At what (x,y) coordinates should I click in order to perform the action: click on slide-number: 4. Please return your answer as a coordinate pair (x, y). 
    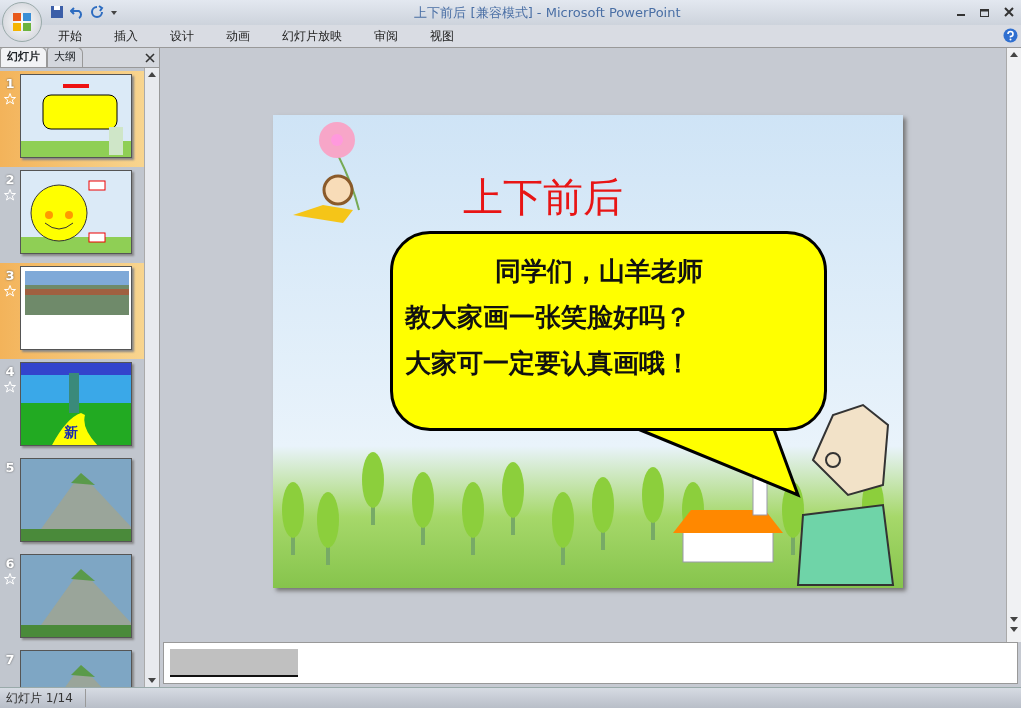
    Looking at the image, I should click on (10, 371).